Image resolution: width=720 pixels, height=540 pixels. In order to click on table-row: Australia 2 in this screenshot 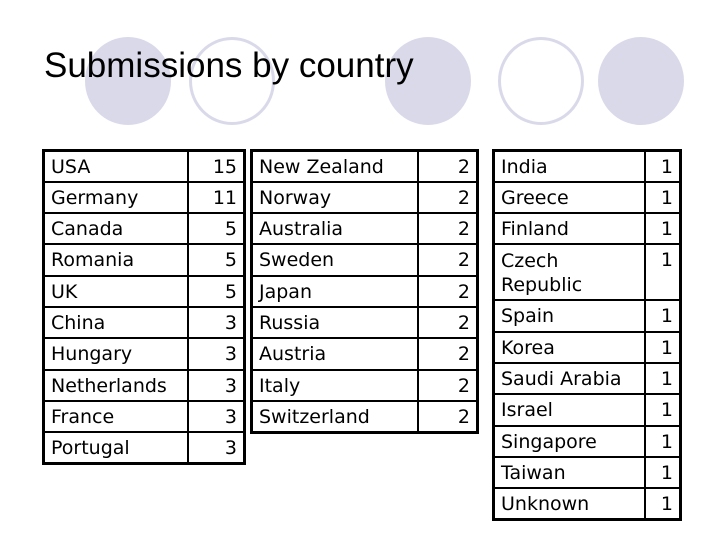, I will do `click(364, 229)`.